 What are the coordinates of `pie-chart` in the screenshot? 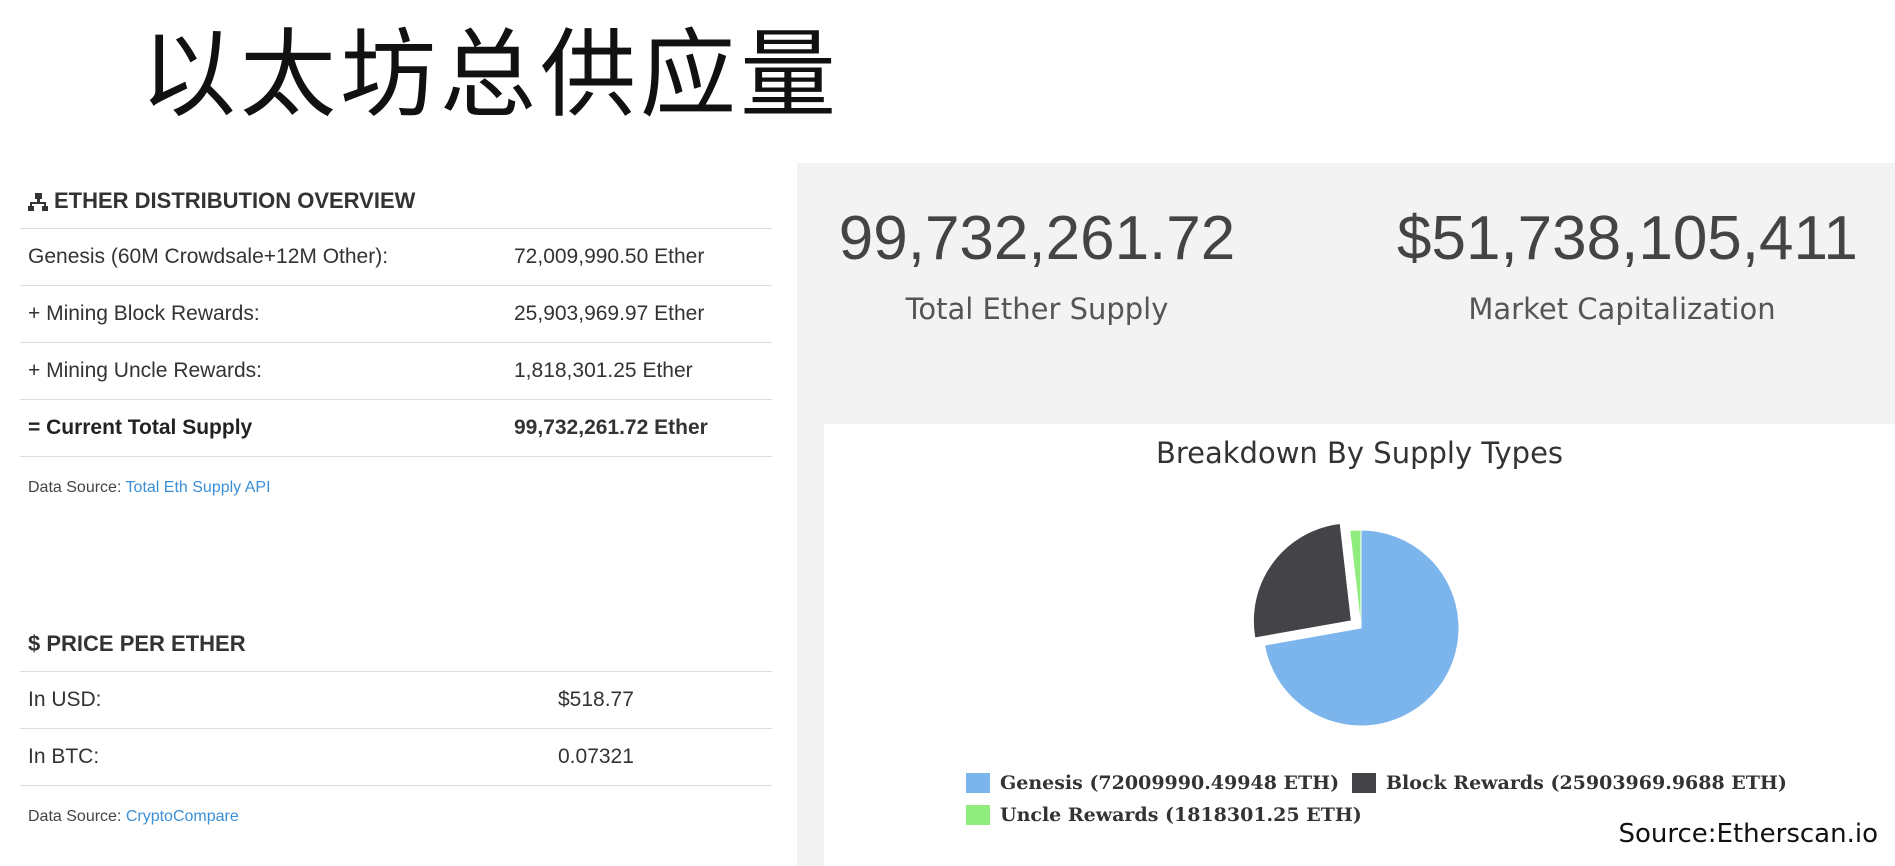 It's located at (1356, 624).